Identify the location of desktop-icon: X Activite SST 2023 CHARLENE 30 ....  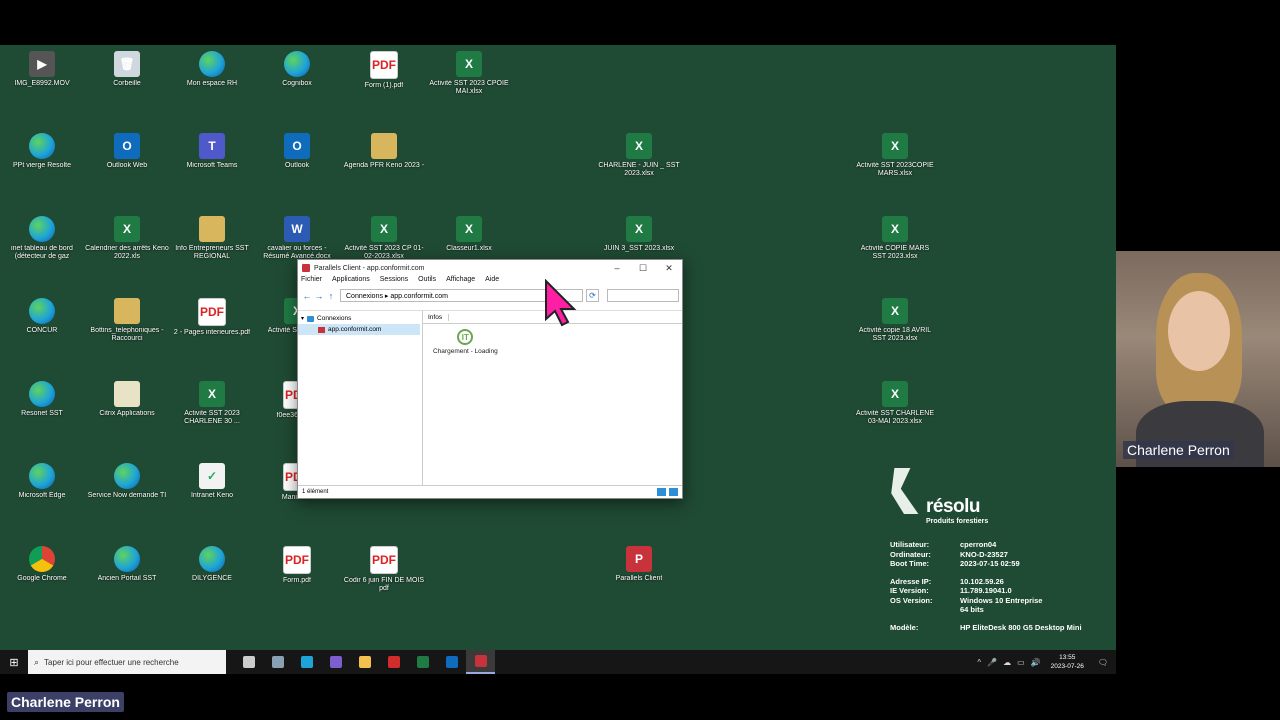
(212, 403).